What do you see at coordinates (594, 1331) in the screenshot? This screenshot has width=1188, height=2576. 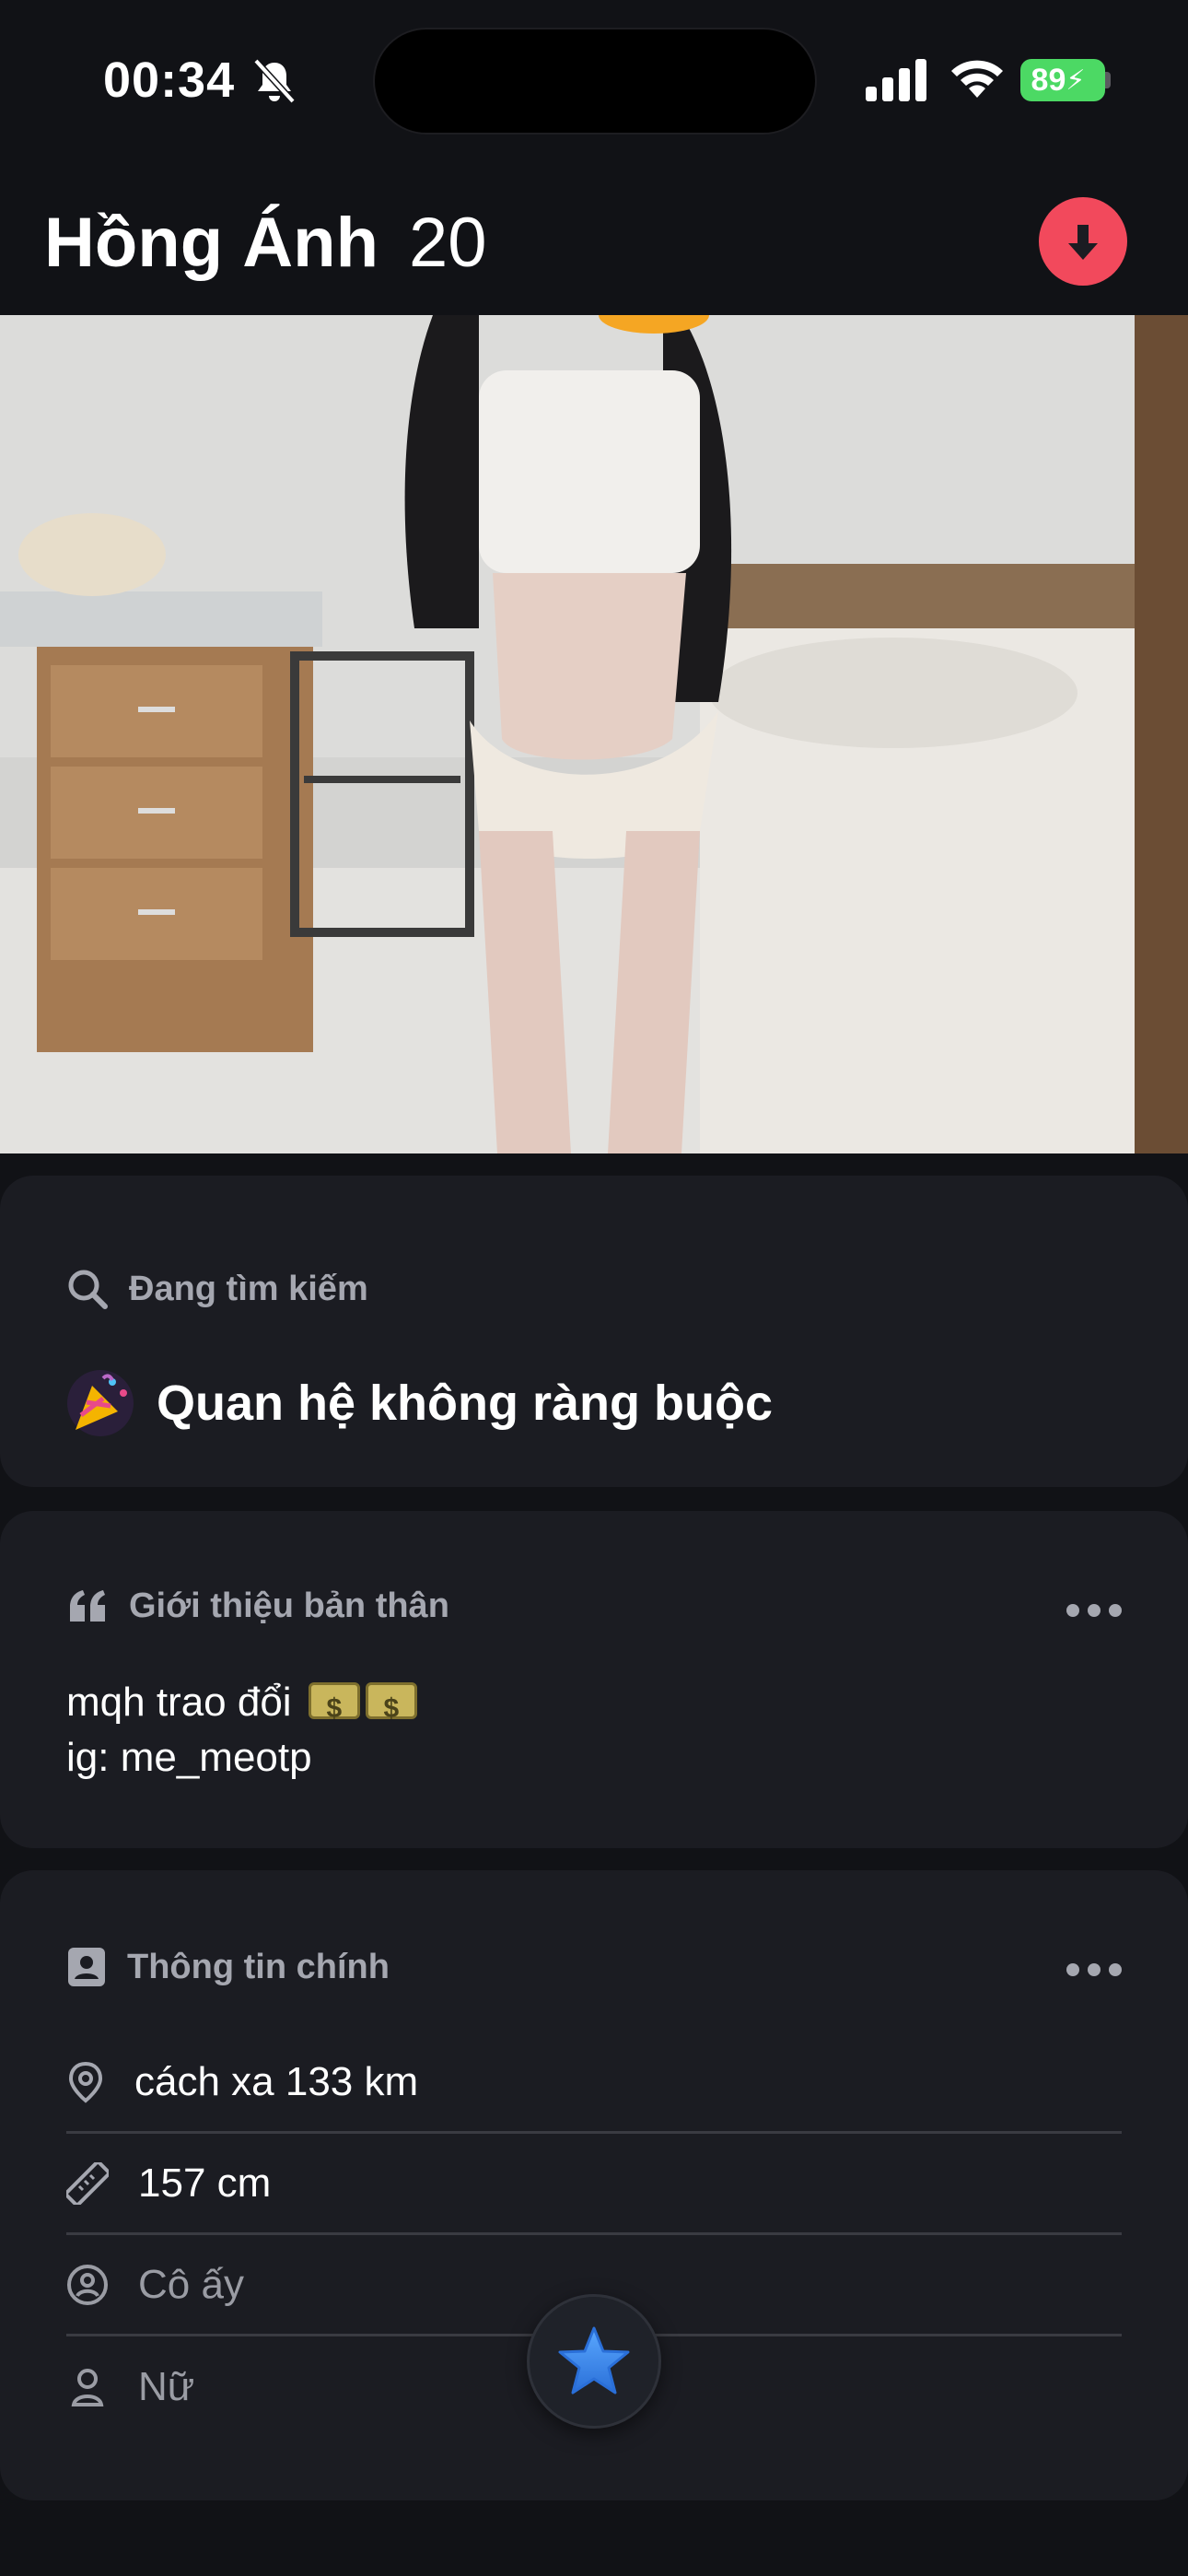 I see `looking-for-card: Đang tìm kiếm Quan hệ không ràng buộc` at bounding box center [594, 1331].